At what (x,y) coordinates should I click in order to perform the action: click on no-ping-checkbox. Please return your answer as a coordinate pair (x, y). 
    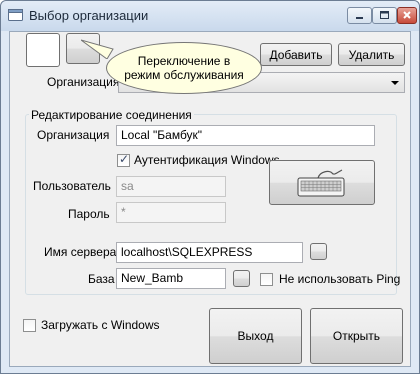
    Looking at the image, I should click on (266, 279).